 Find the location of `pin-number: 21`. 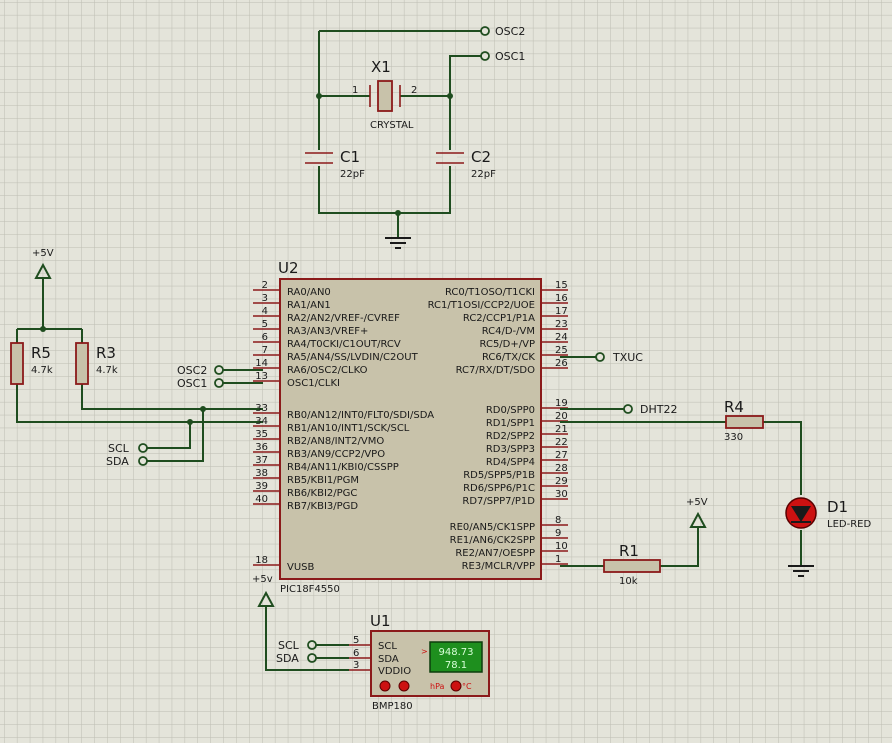

pin-number: 21 is located at coordinates (561, 429).